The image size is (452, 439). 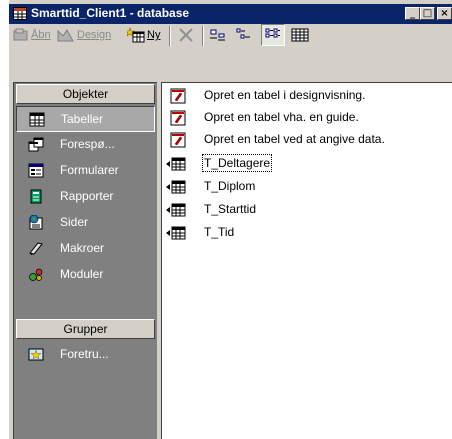 I want to click on sidebar-item-label: Tabeller, so click(x=82, y=119).